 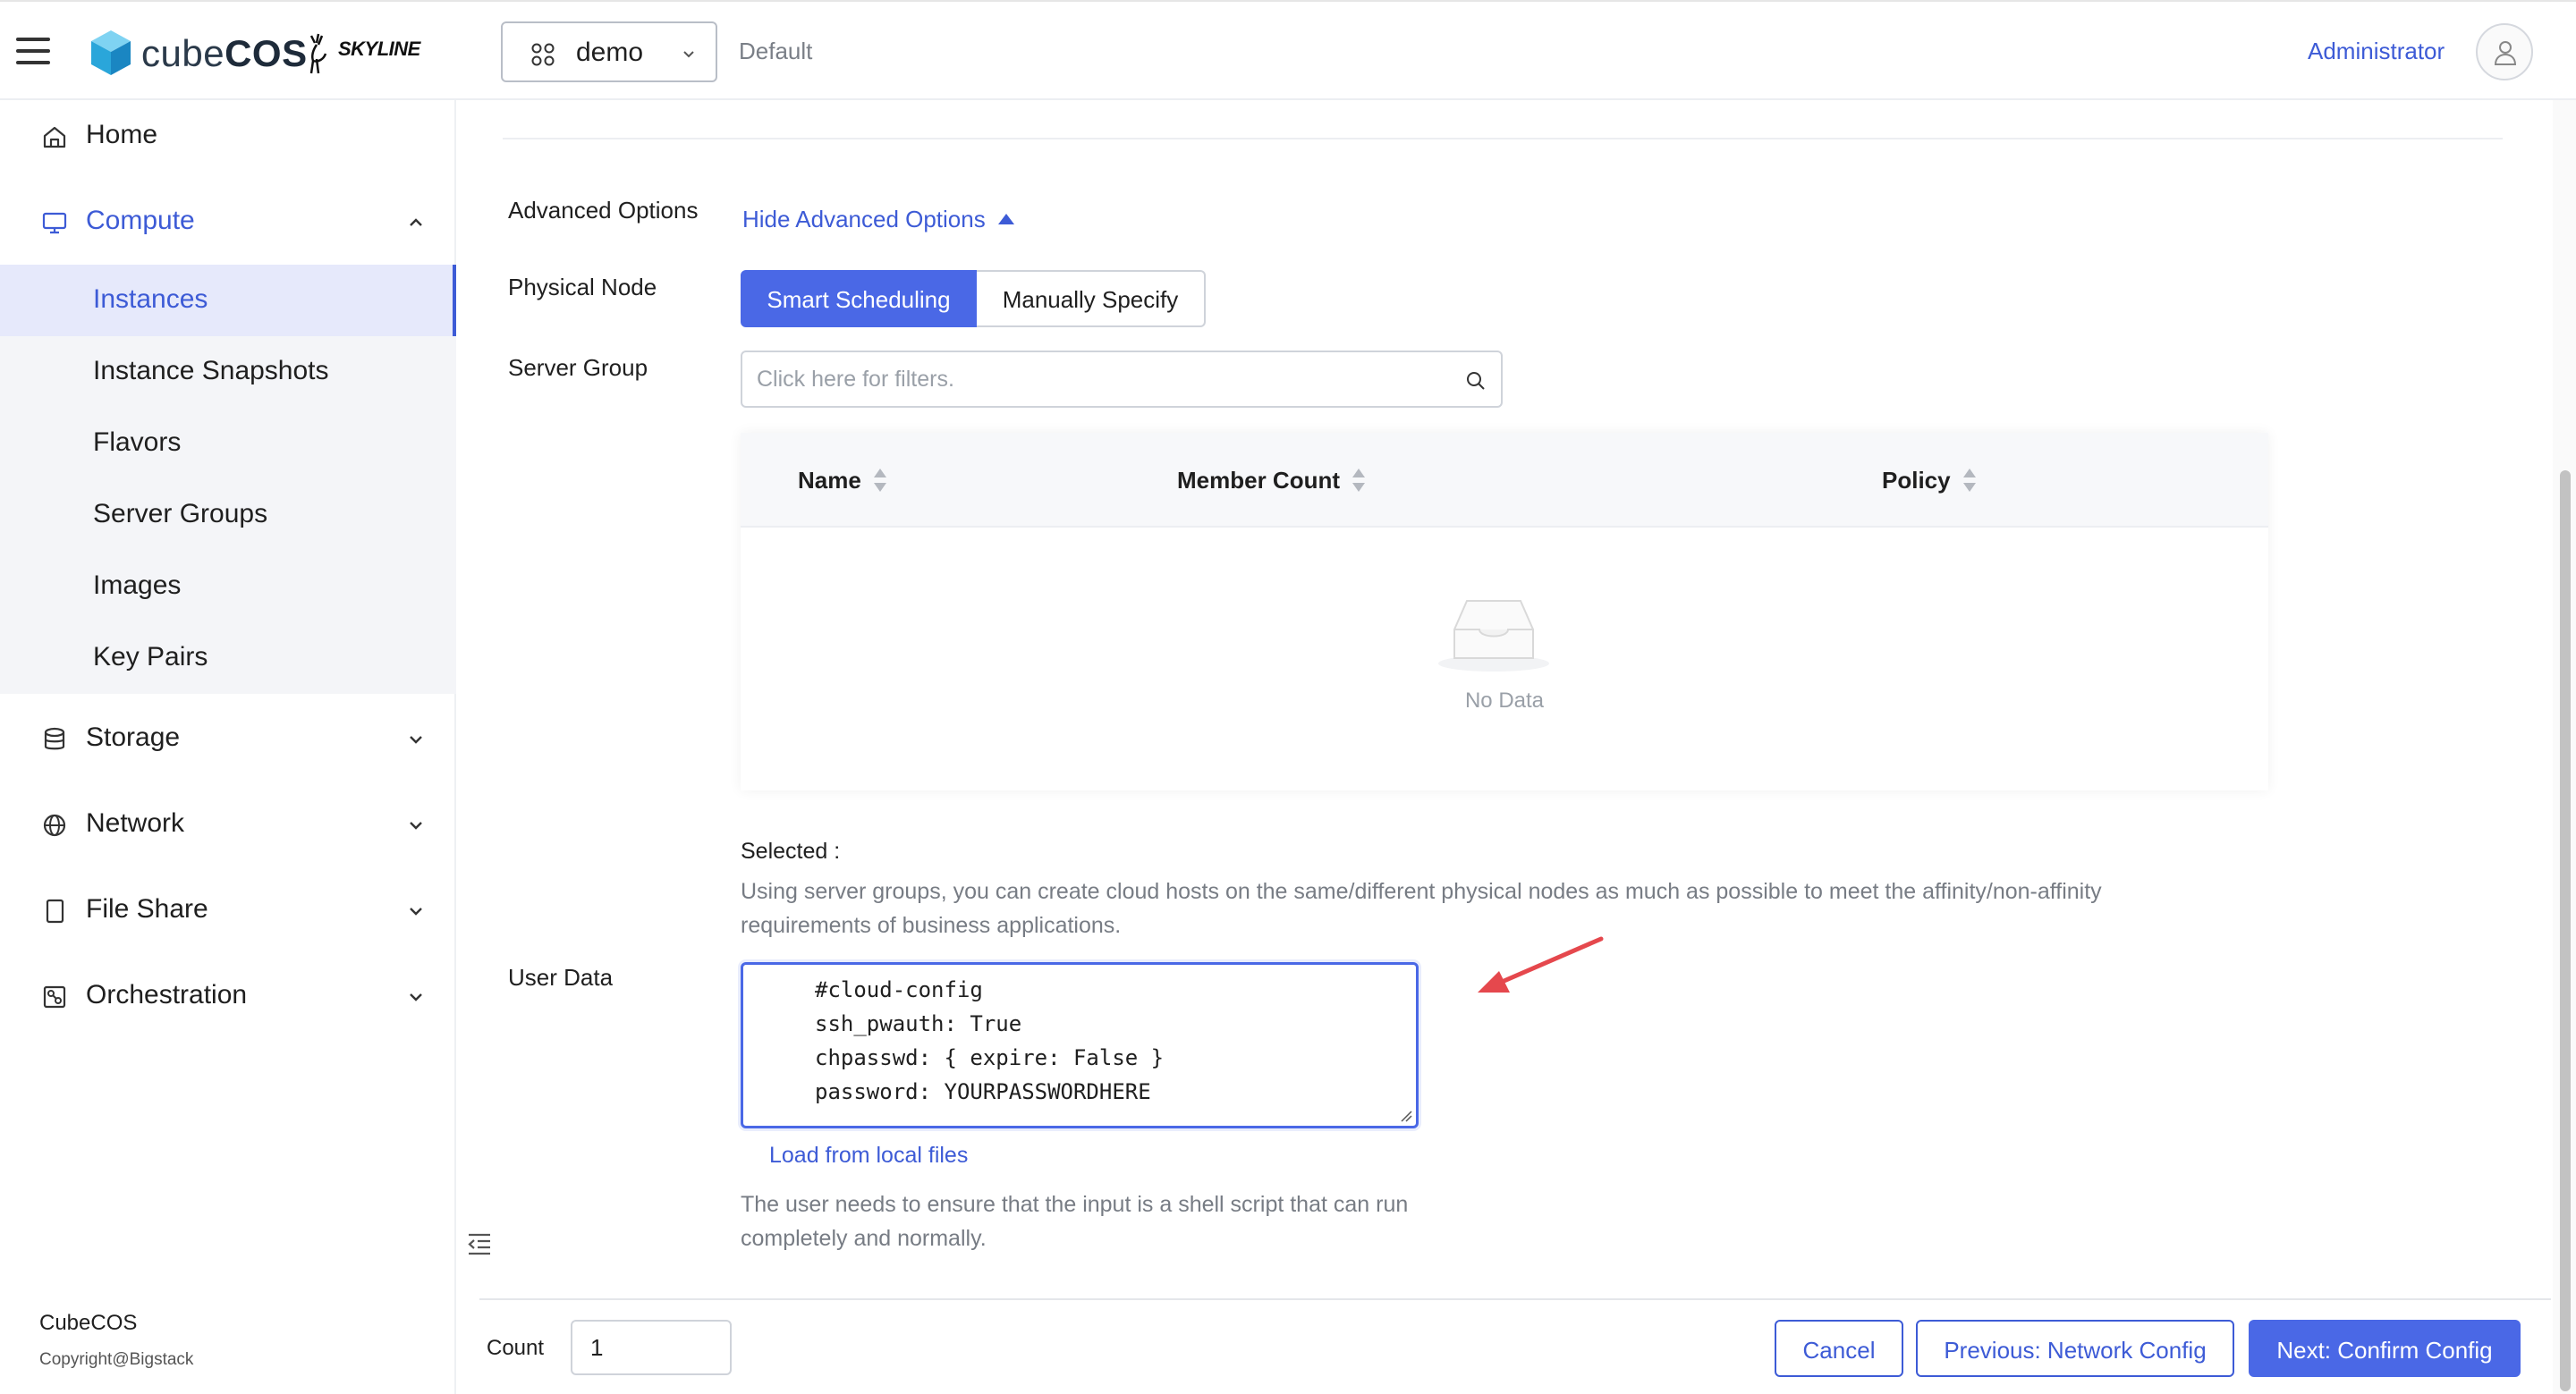 What do you see at coordinates (1406, 1116) in the screenshot?
I see `resize-handle-icon` at bounding box center [1406, 1116].